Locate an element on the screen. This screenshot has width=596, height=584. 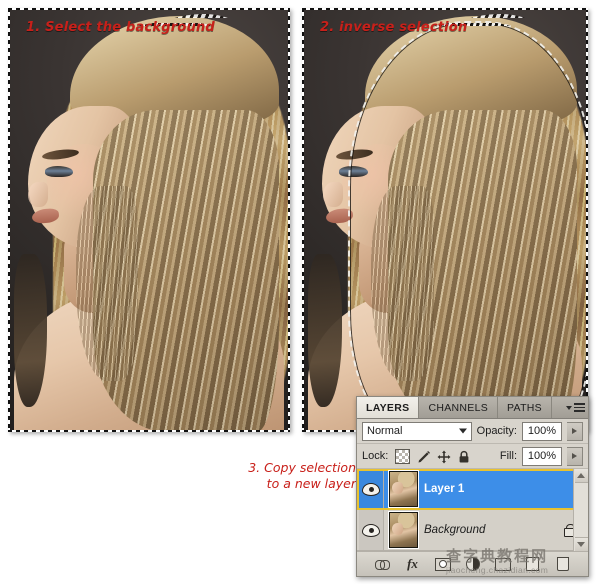
lock-image-pixels-icon is located at coordinates (424, 456).